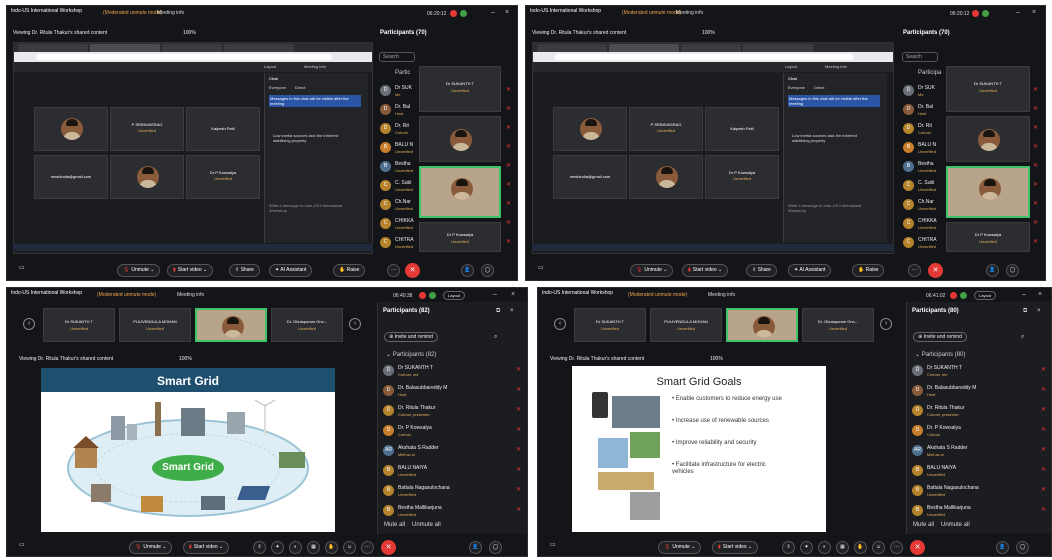  Describe the element at coordinates (935, 270) in the screenshot. I see `leave-meeting-button: ✕` at that location.